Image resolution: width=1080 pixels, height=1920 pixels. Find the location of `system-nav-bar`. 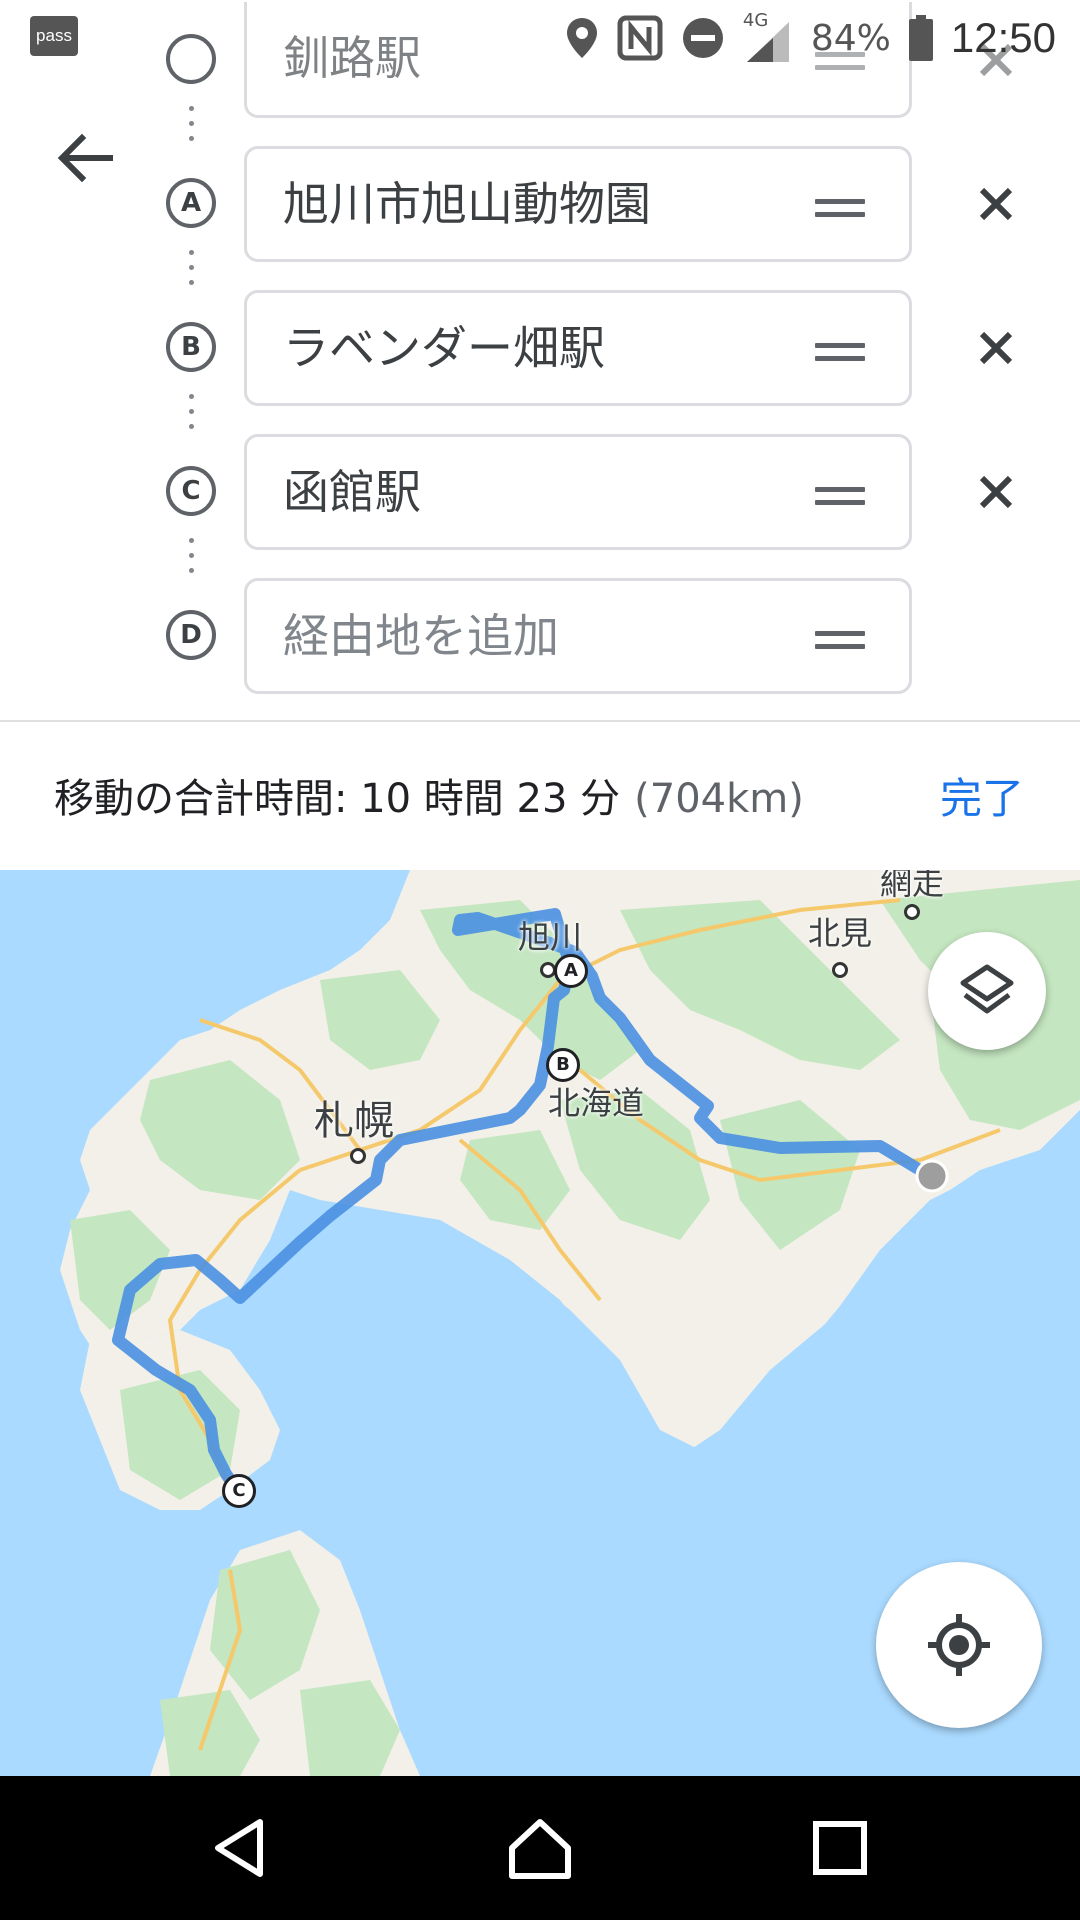

system-nav-bar is located at coordinates (540, 1848).